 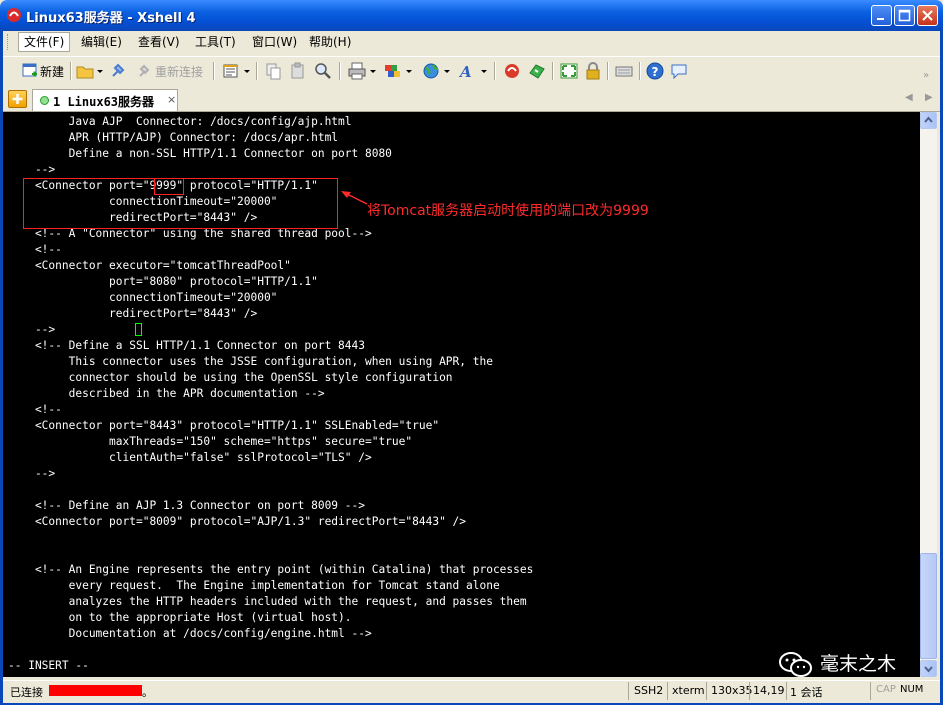 I want to click on scroll-thumb, so click(x=928, y=606).